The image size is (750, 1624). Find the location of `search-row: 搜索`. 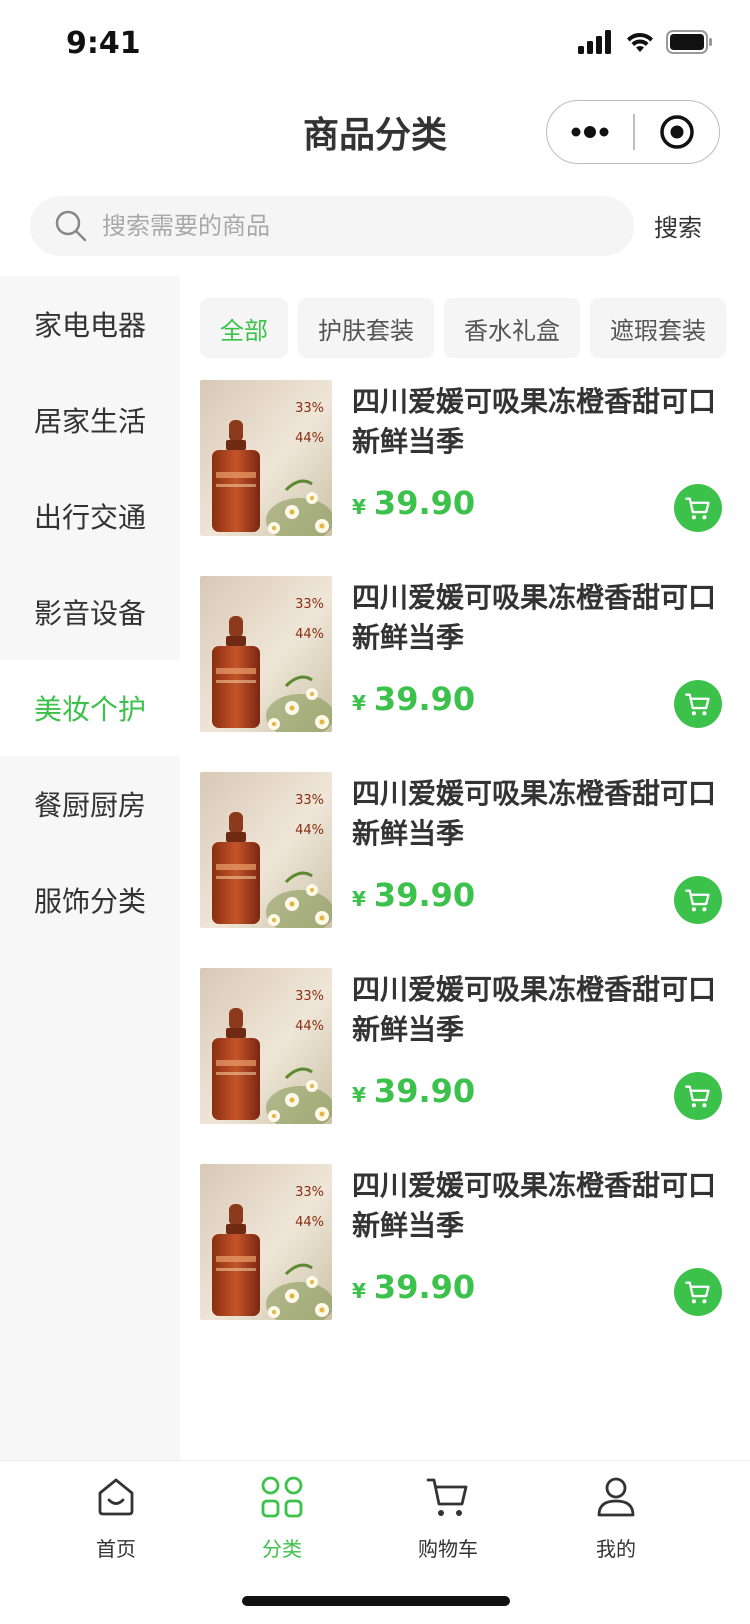

search-row: 搜索 is located at coordinates (375, 226).